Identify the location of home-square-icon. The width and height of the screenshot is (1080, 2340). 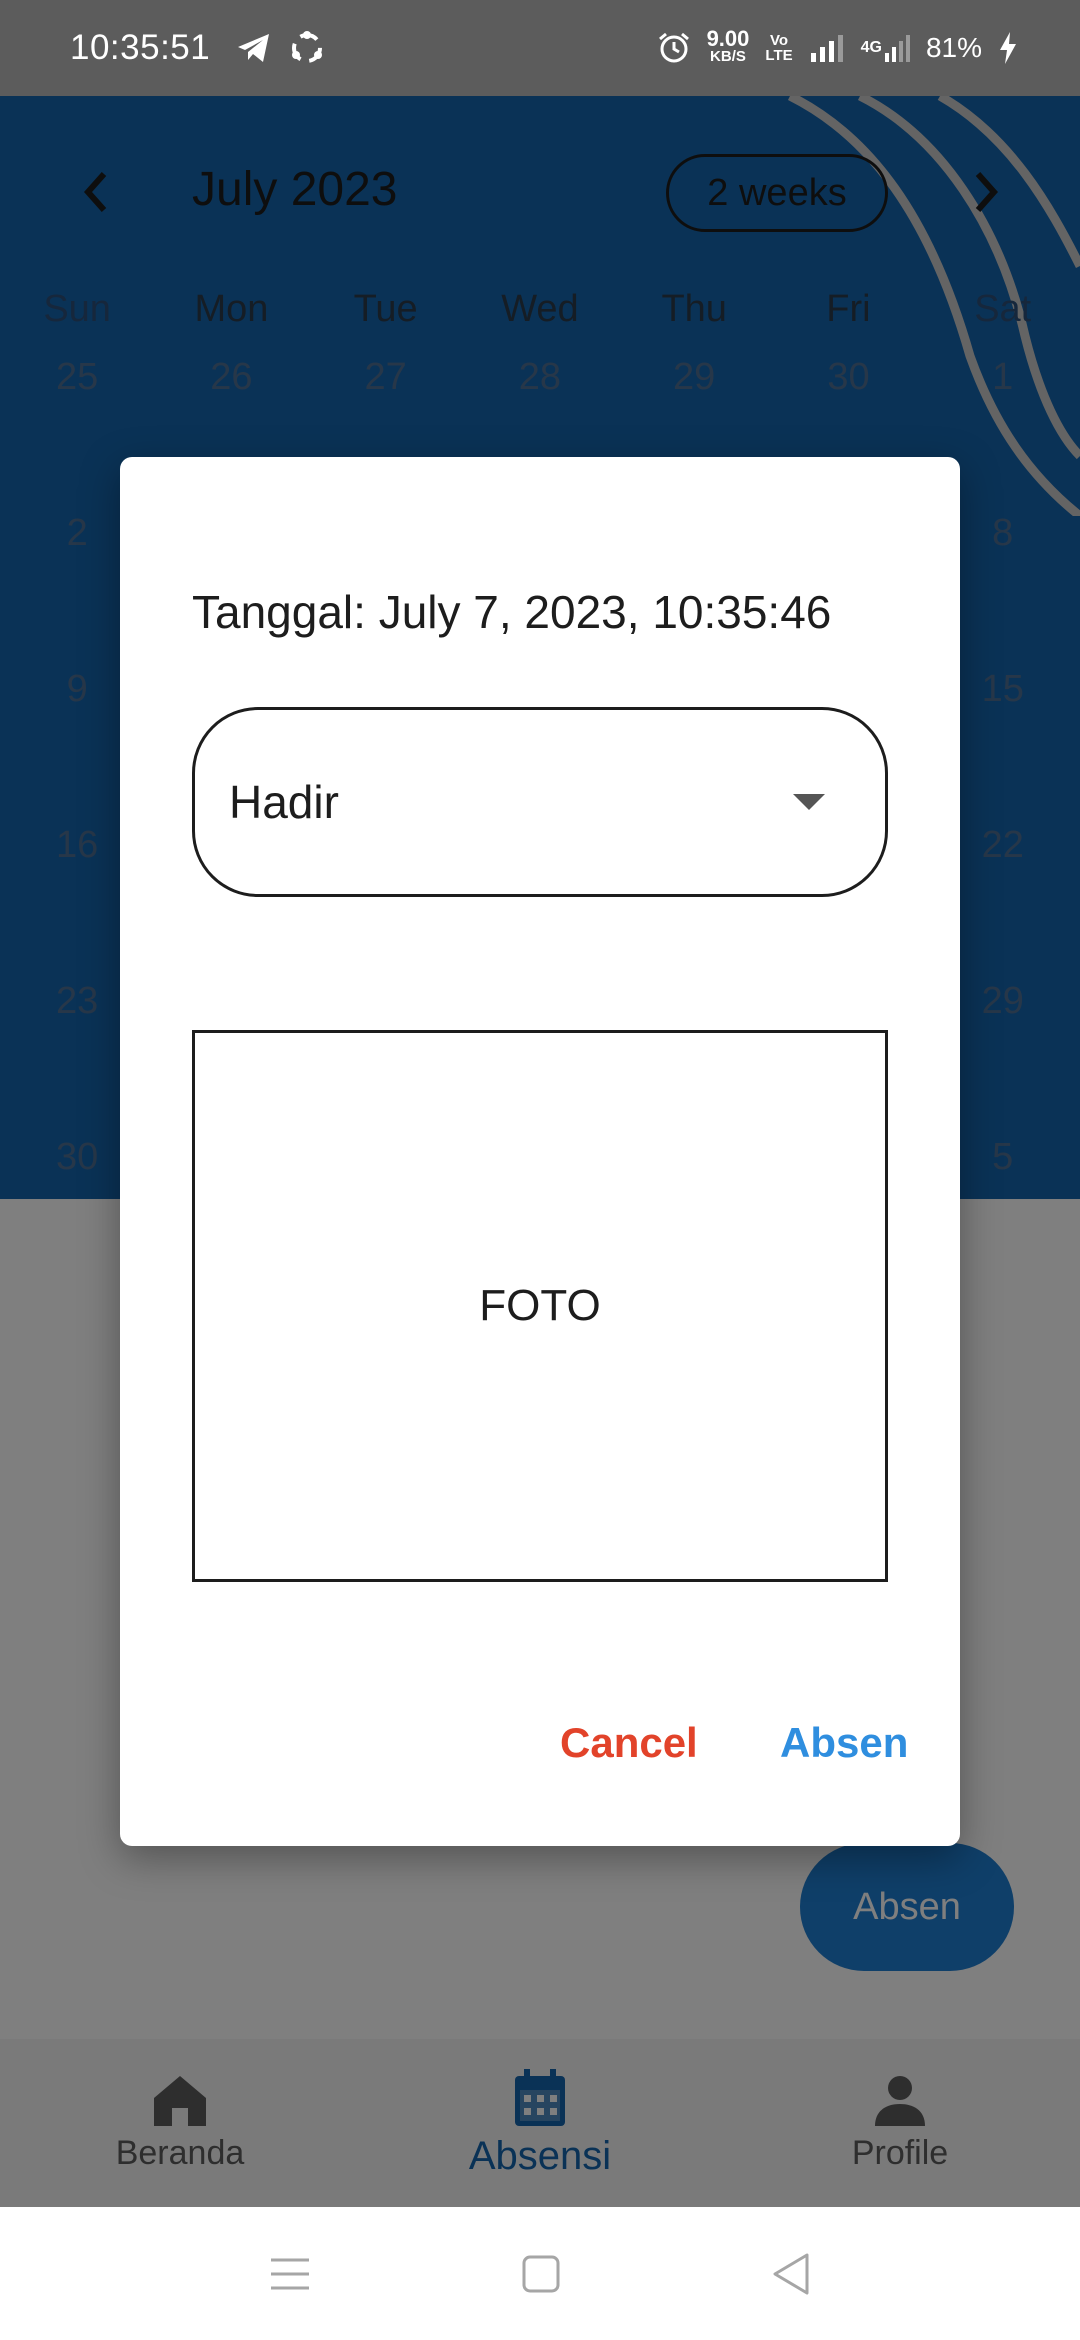
(541, 2274).